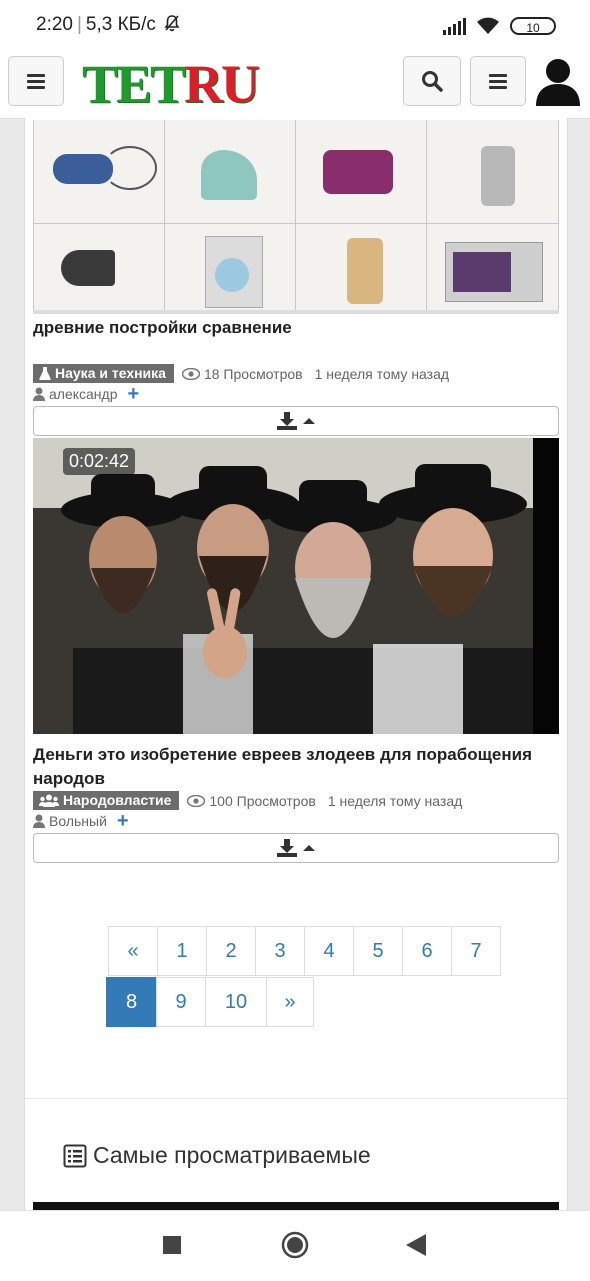 The width and height of the screenshot is (590, 1281). Describe the element at coordinates (293, 328) in the screenshot. I see `post-title-1: древние постройки сравнение` at that location.